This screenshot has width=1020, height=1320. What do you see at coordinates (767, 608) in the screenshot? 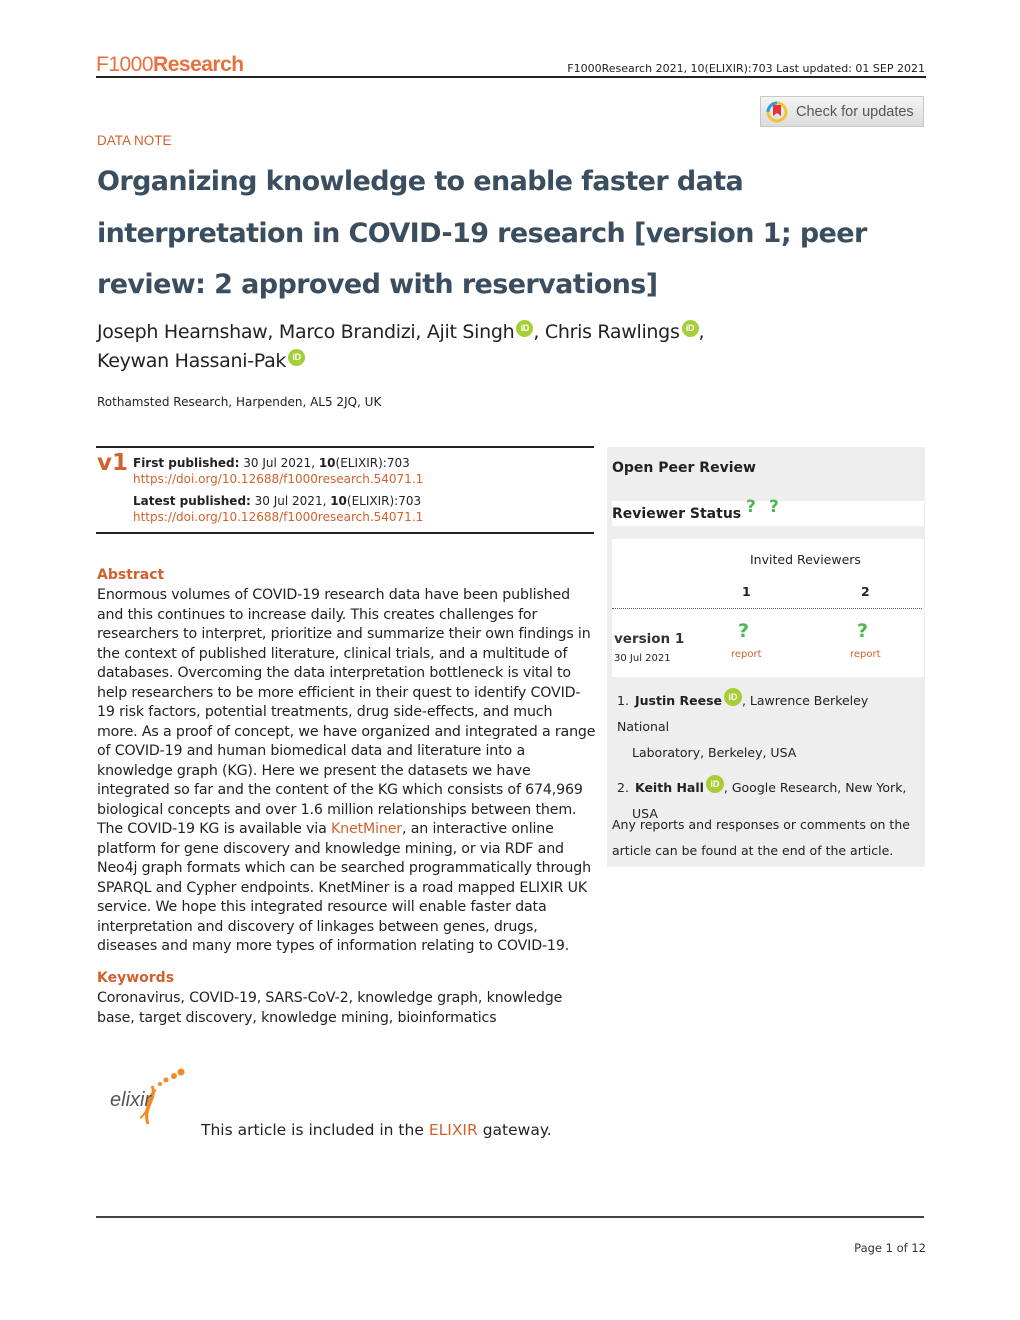
I see `grid-divider` at bounding box center [767, 608].